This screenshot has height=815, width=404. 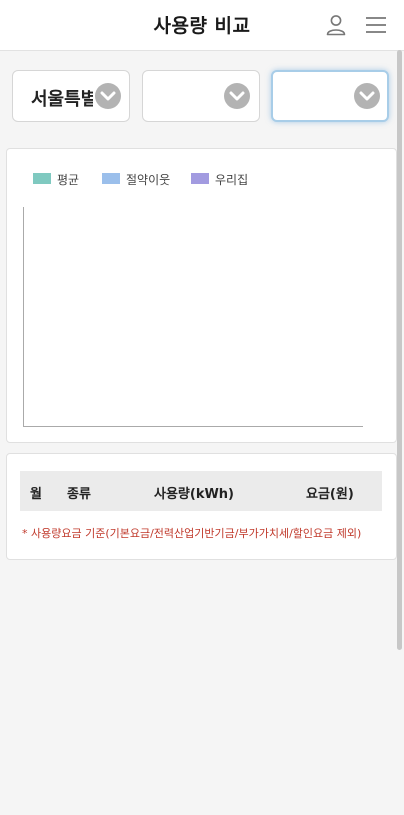 I want to click on column-header-usage: 사용량(kWh), so click(x=194, y=494).